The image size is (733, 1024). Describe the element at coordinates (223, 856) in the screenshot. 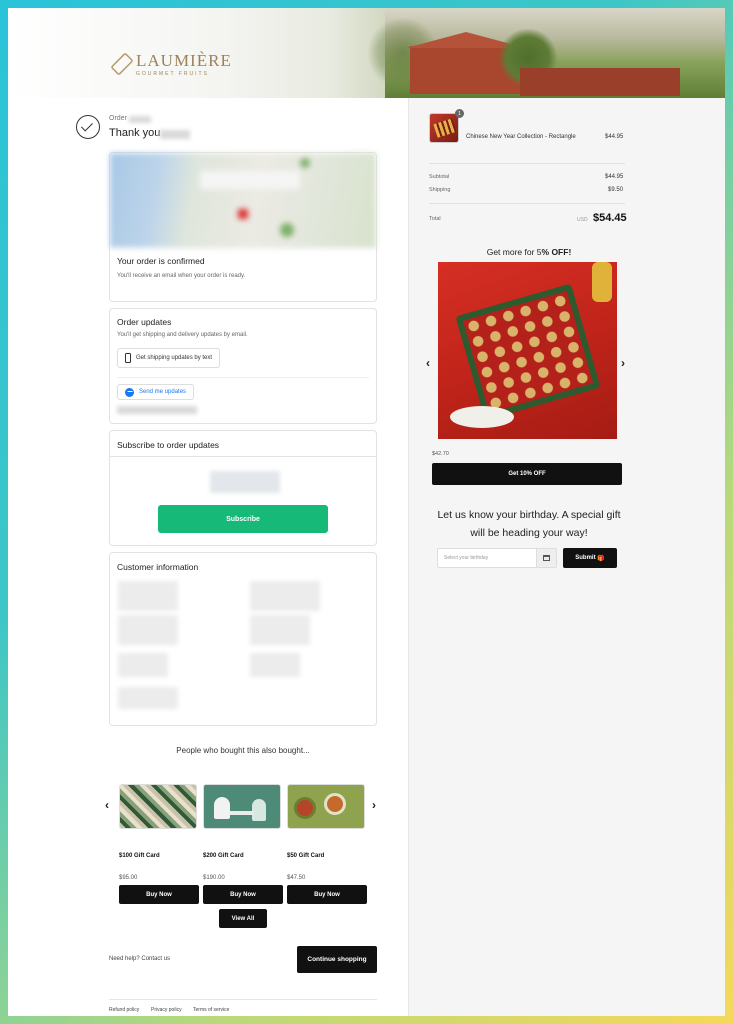

I see `rec-name-2: $200 Gift Card` at that location.